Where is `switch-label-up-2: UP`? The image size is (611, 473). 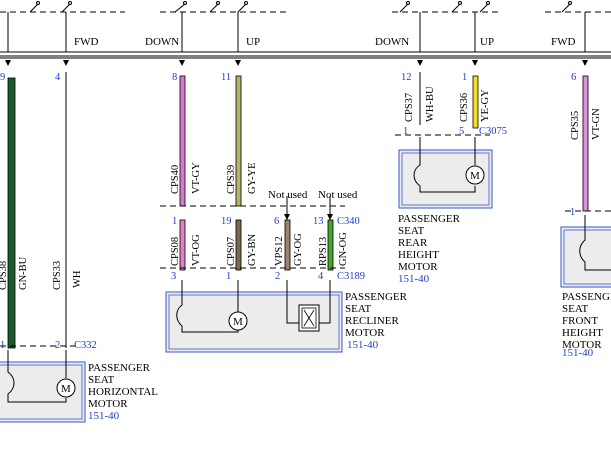
switch-label-up-2: UP is located at coordinates (487, 42).